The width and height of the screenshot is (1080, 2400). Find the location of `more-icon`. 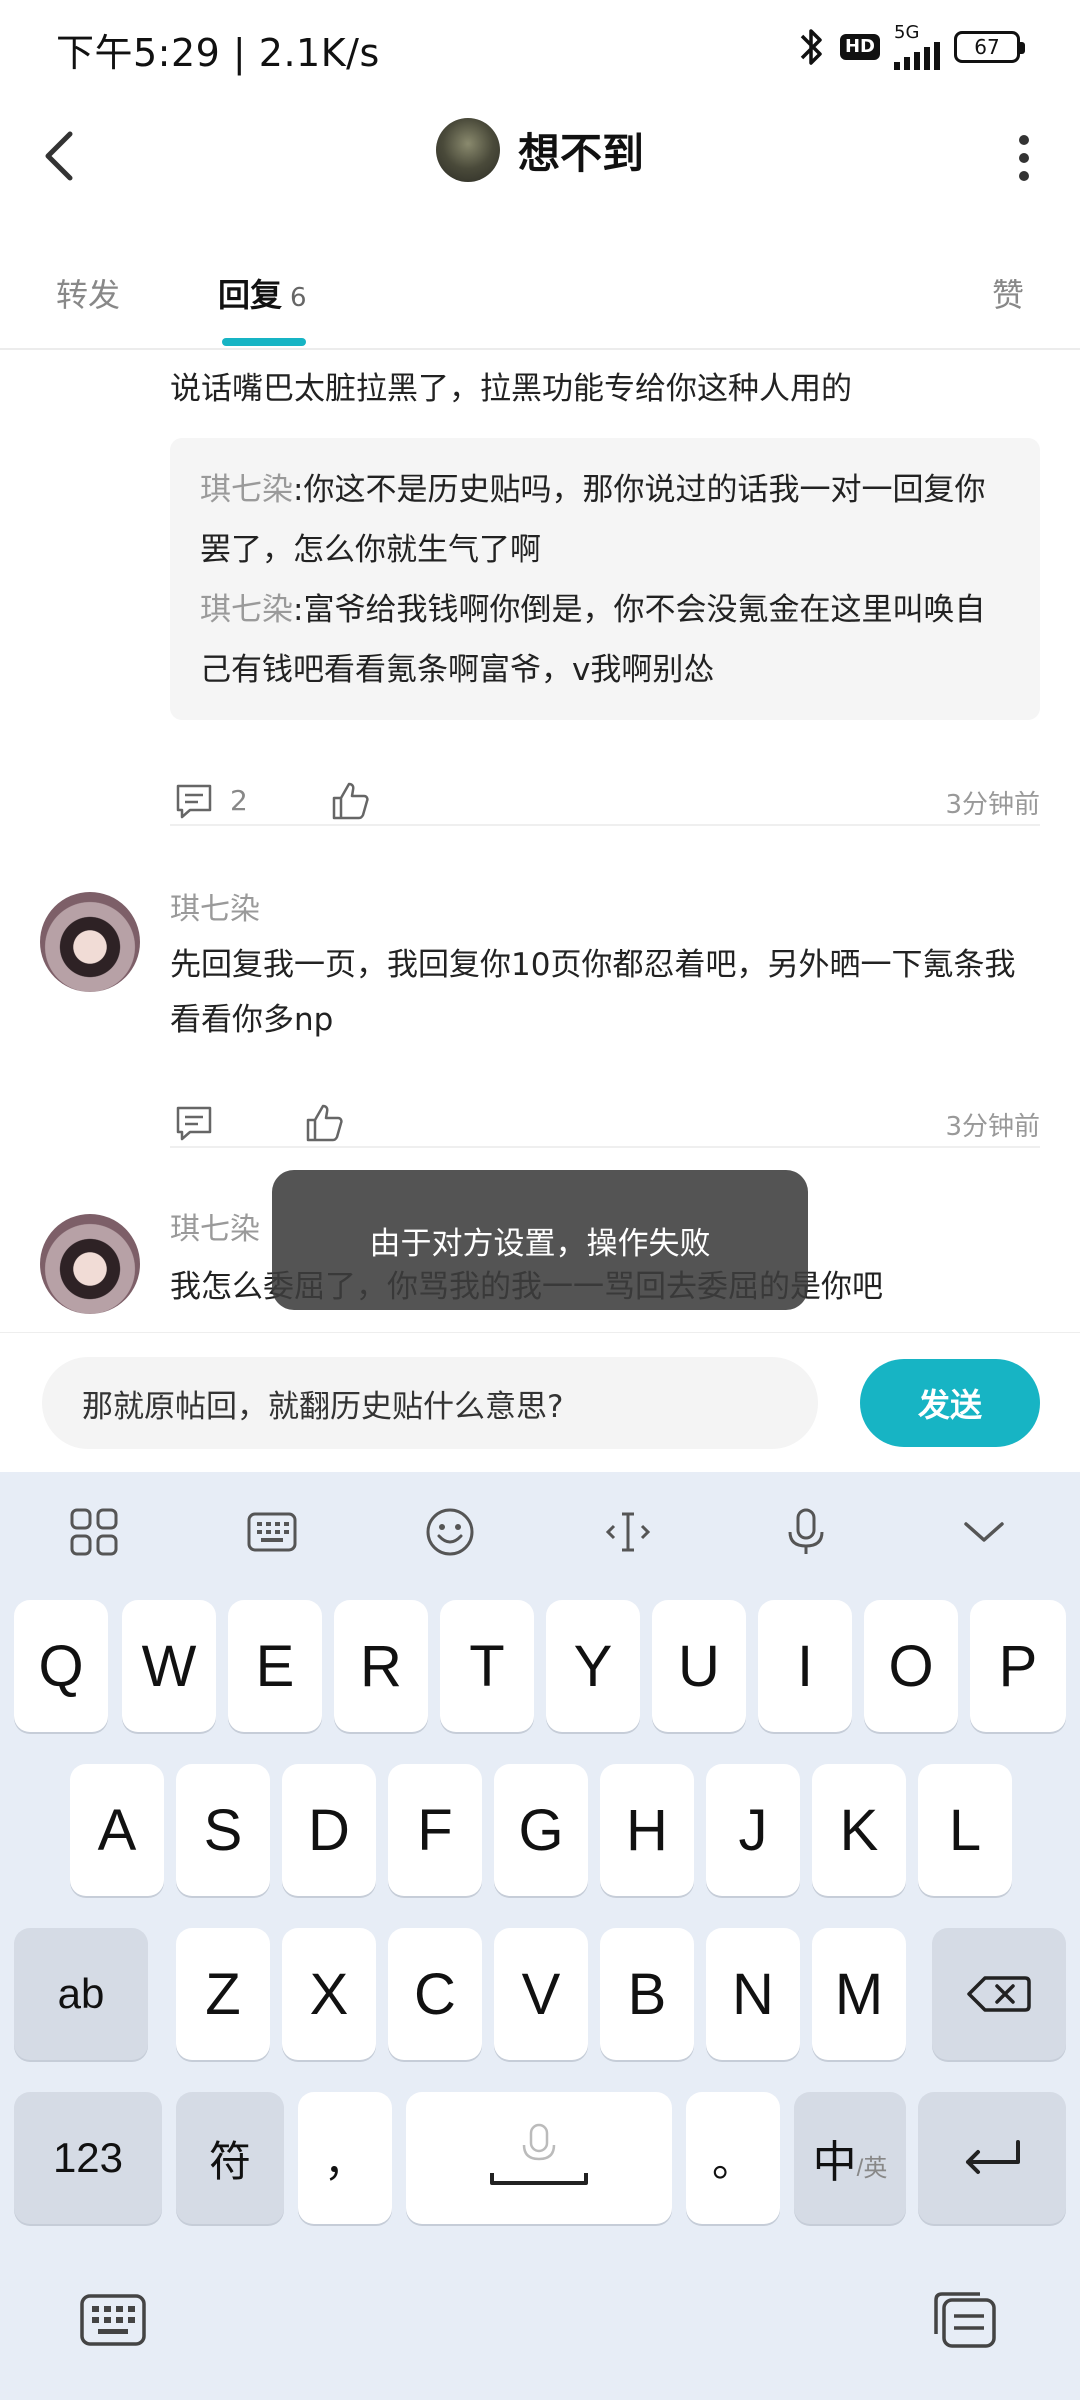

more-icon is located at coordinates (1024, 158).